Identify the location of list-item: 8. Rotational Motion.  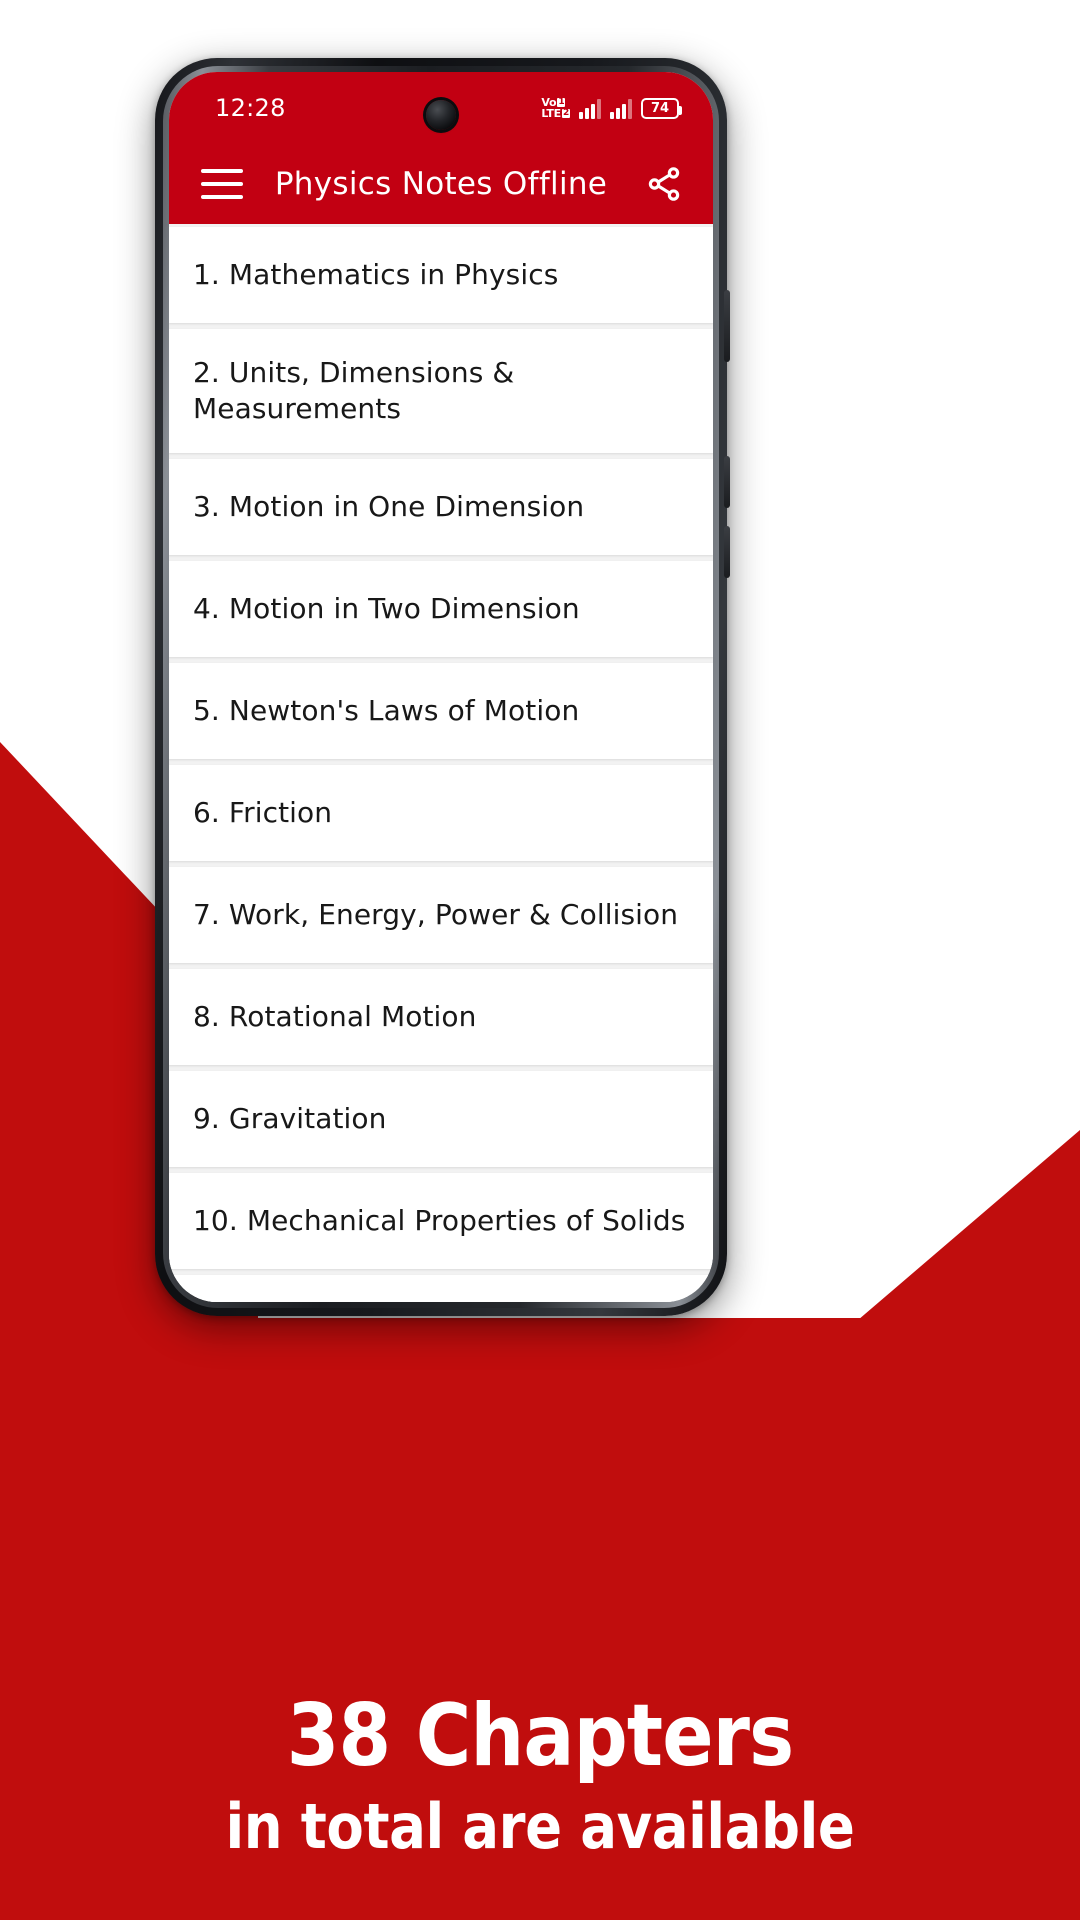
(441, 1016).